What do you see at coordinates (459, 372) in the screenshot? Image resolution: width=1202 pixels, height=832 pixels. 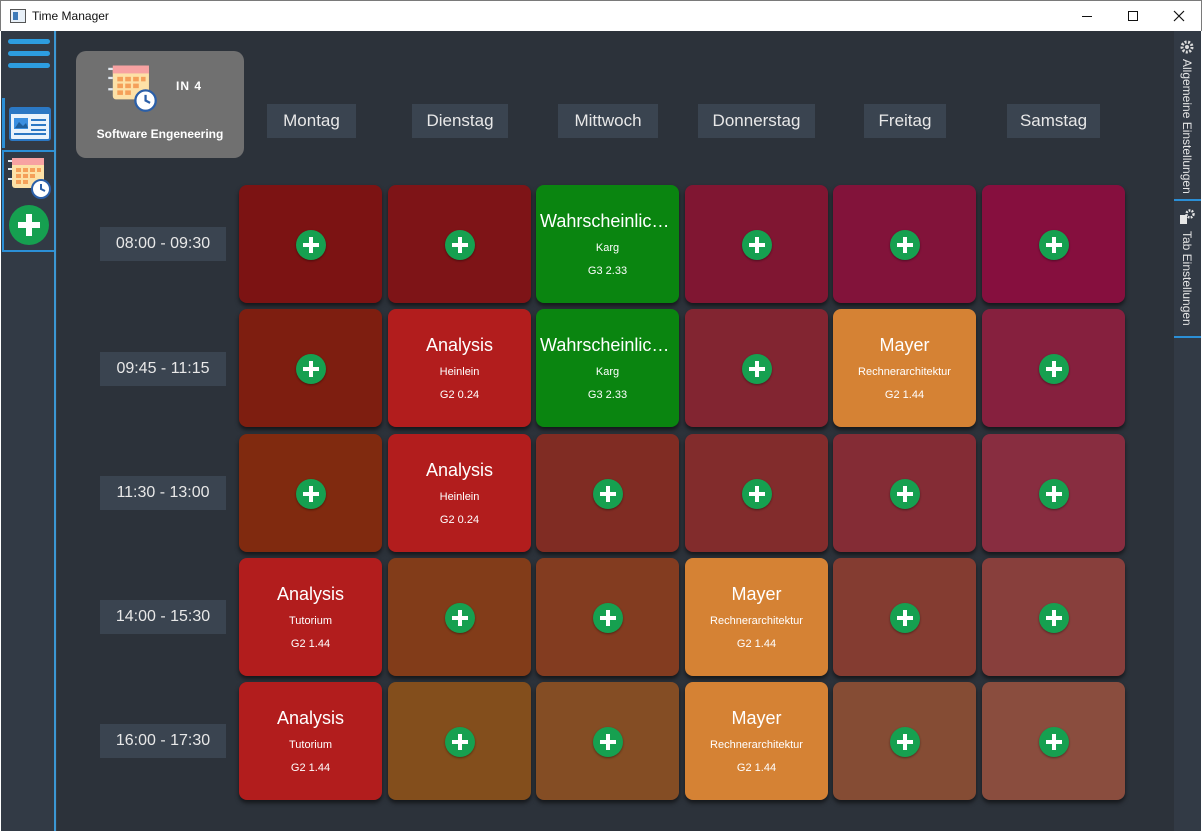 I see `lecture-teacher: Heinlein` at bounding box center [459, 372].